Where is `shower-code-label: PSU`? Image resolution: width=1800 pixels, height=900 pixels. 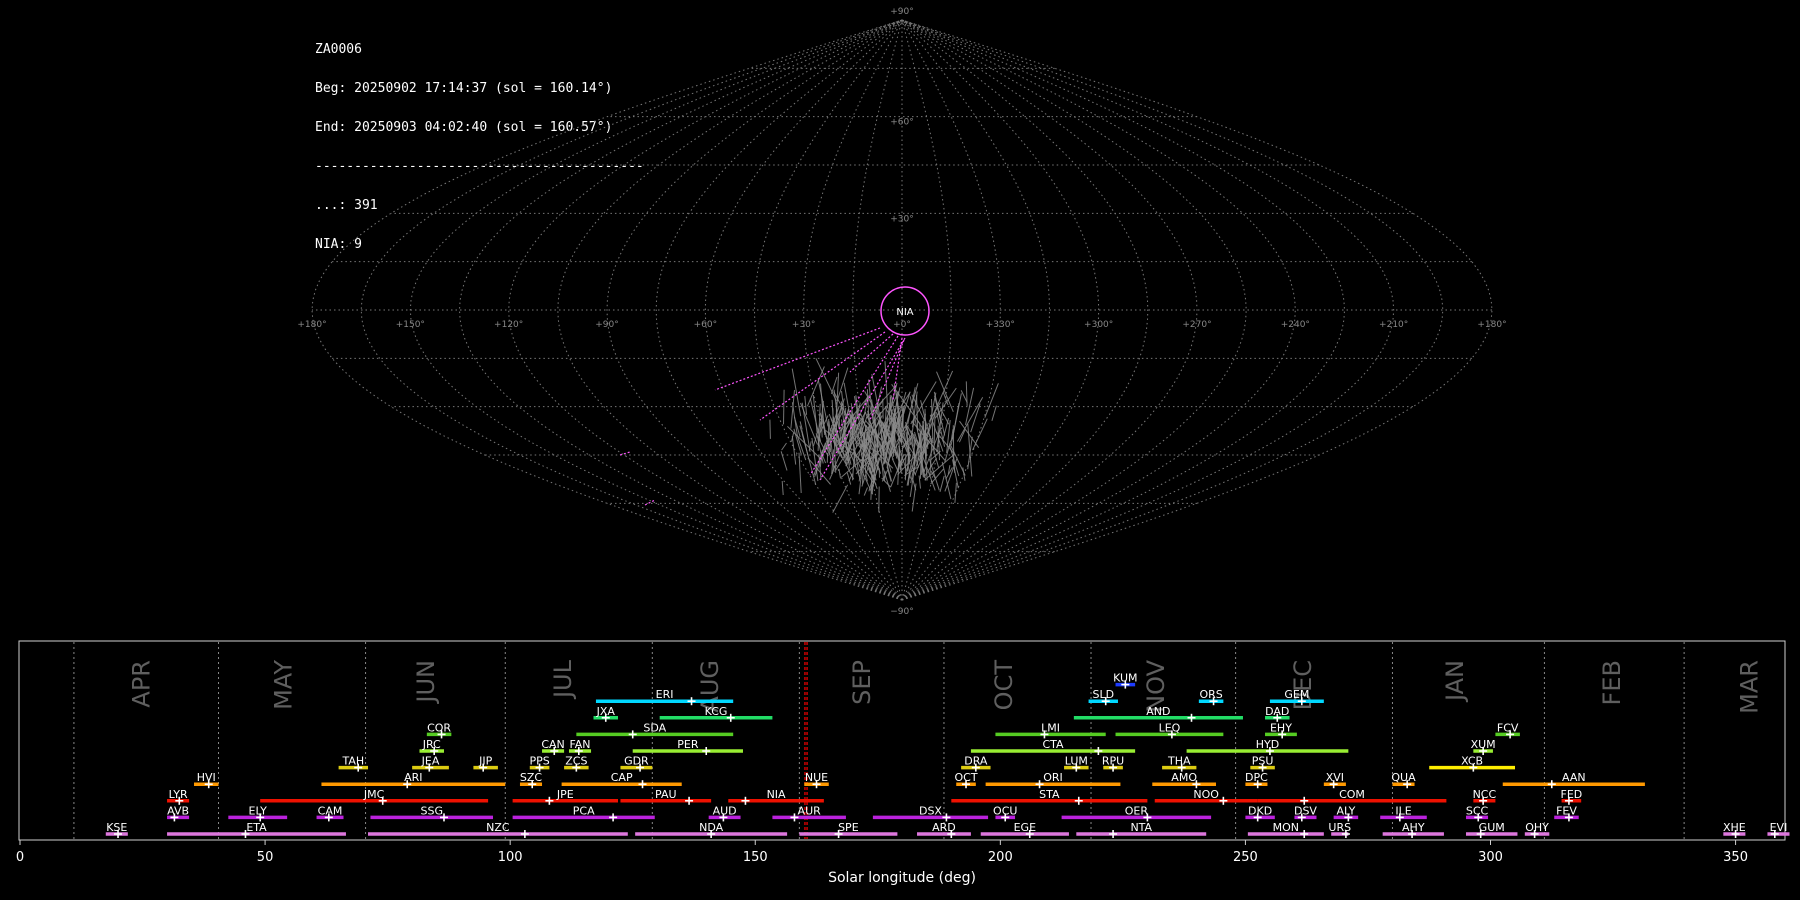
shower-code-label: PSU is located at coordinates (1263, 761).